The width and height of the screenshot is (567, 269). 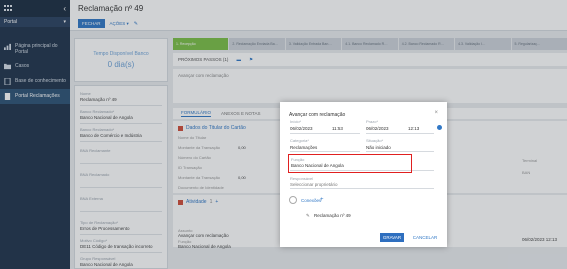 What do you see at coordinates (308, 215) in the screenshot?
I see `connection-type-icon: ✎` at bounding box center [308, 215].